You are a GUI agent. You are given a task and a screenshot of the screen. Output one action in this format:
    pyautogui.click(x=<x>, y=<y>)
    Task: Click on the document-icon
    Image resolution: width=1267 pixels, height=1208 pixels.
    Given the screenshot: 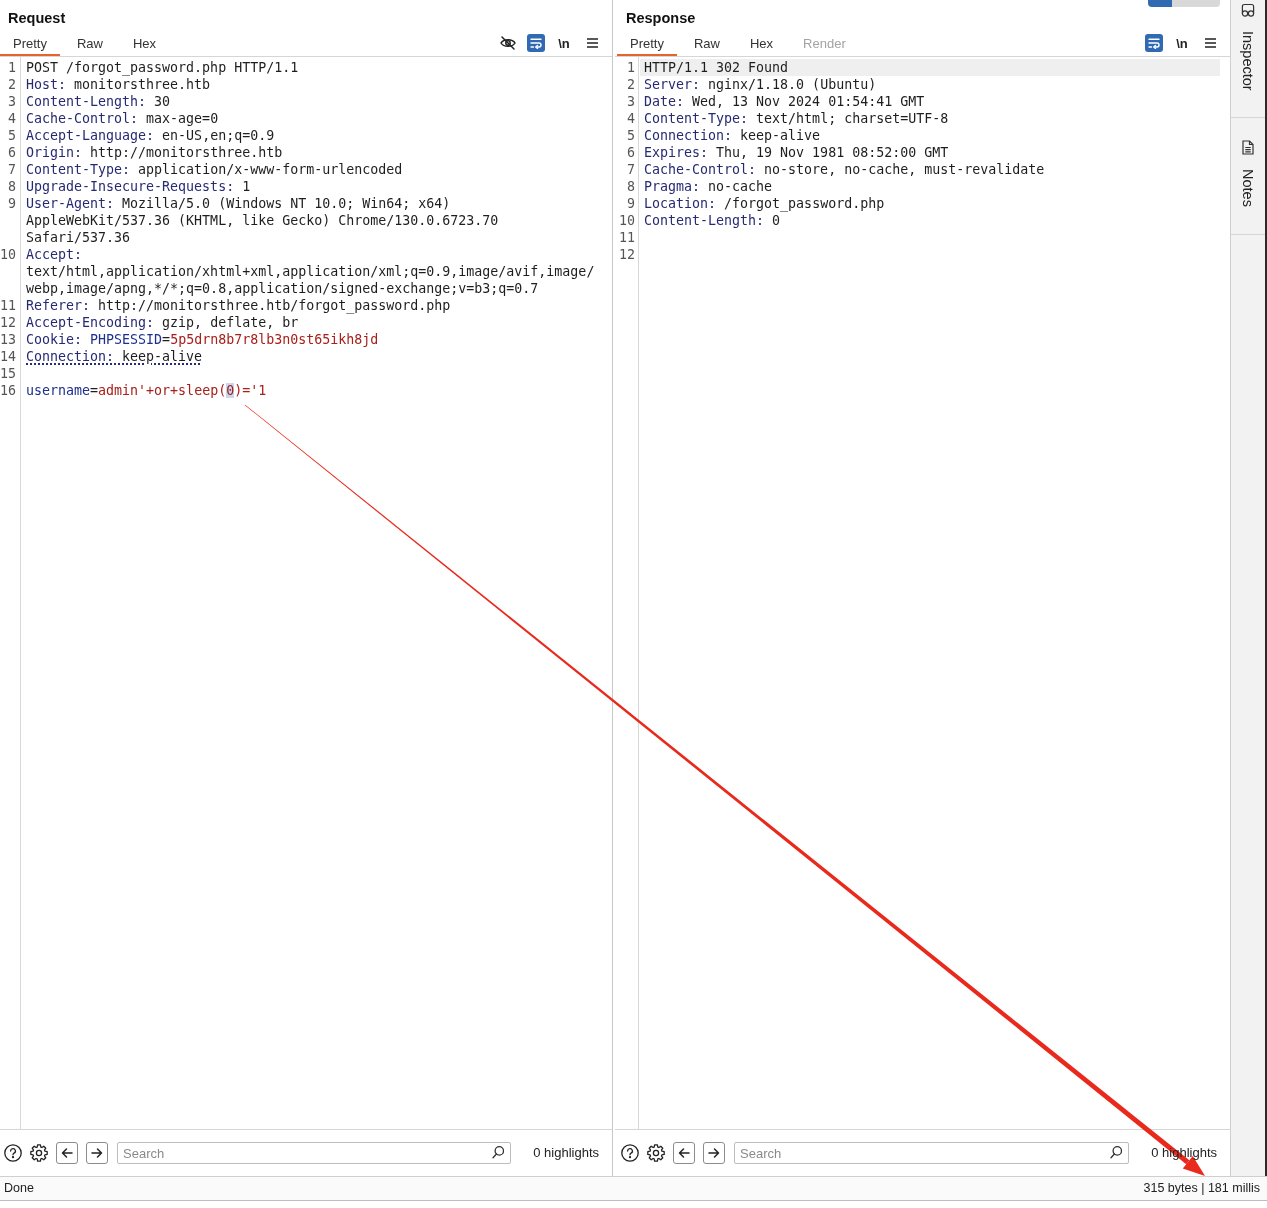 What is the action you would take?
    pyautogui.click(x=1248, y=147)
    